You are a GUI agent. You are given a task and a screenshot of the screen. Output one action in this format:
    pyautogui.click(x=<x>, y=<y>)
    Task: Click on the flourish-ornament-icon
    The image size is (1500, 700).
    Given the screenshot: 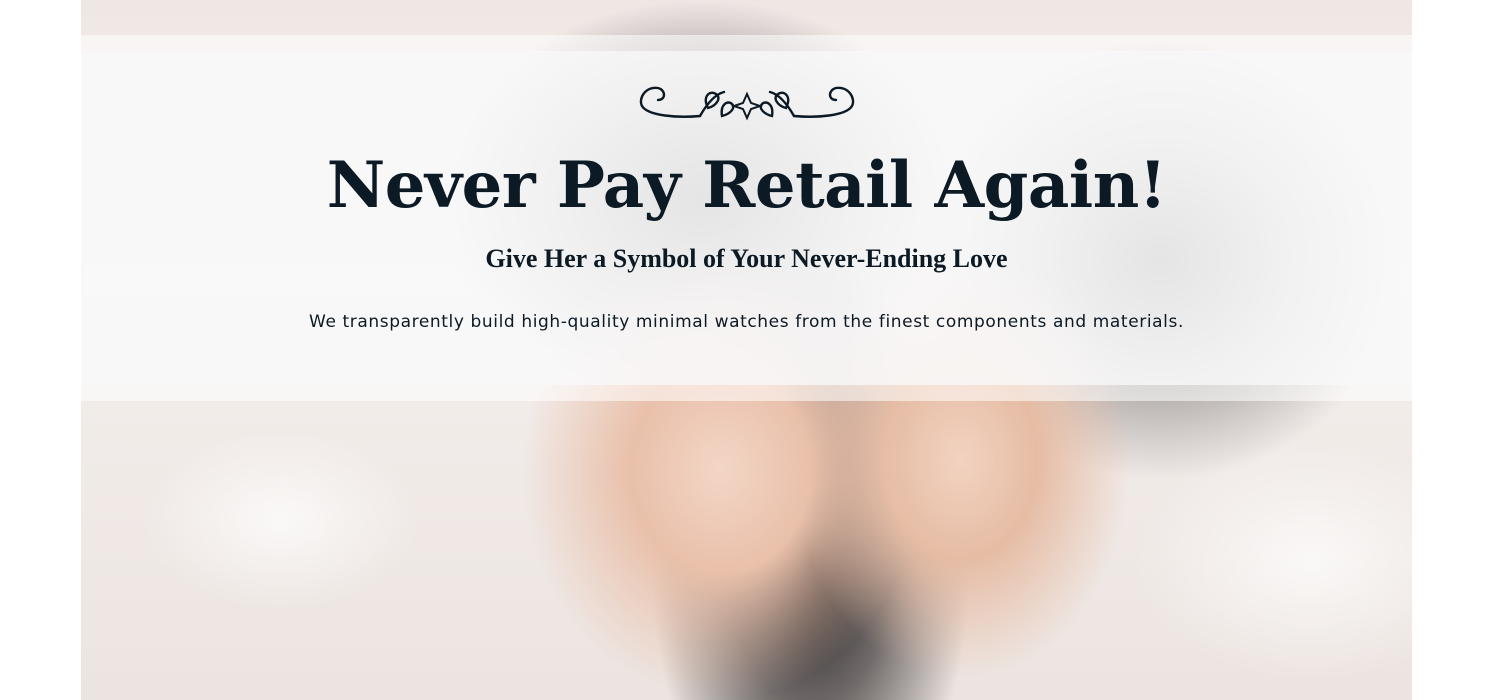 What is the action you would take?
    pyautogui.click(x=747, y=103)
    